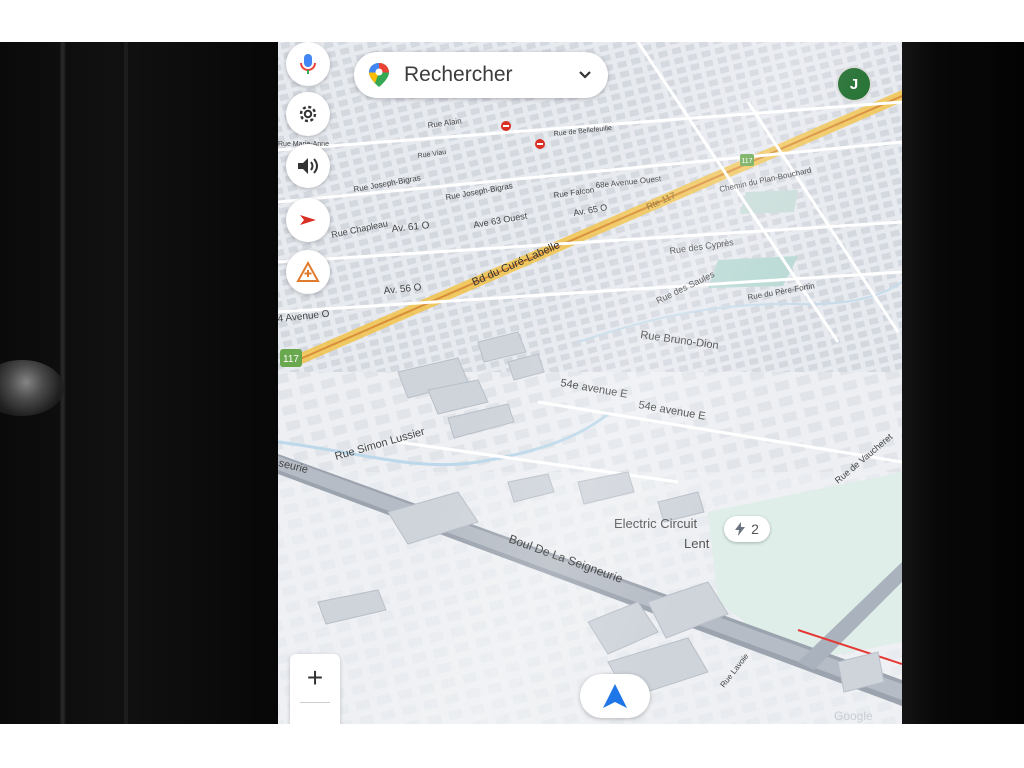 This screenshot has width=1024, height=768. Describe the element at coordinates (853, 716) in the screenshot. I see `google-watermark: Google` at that location.